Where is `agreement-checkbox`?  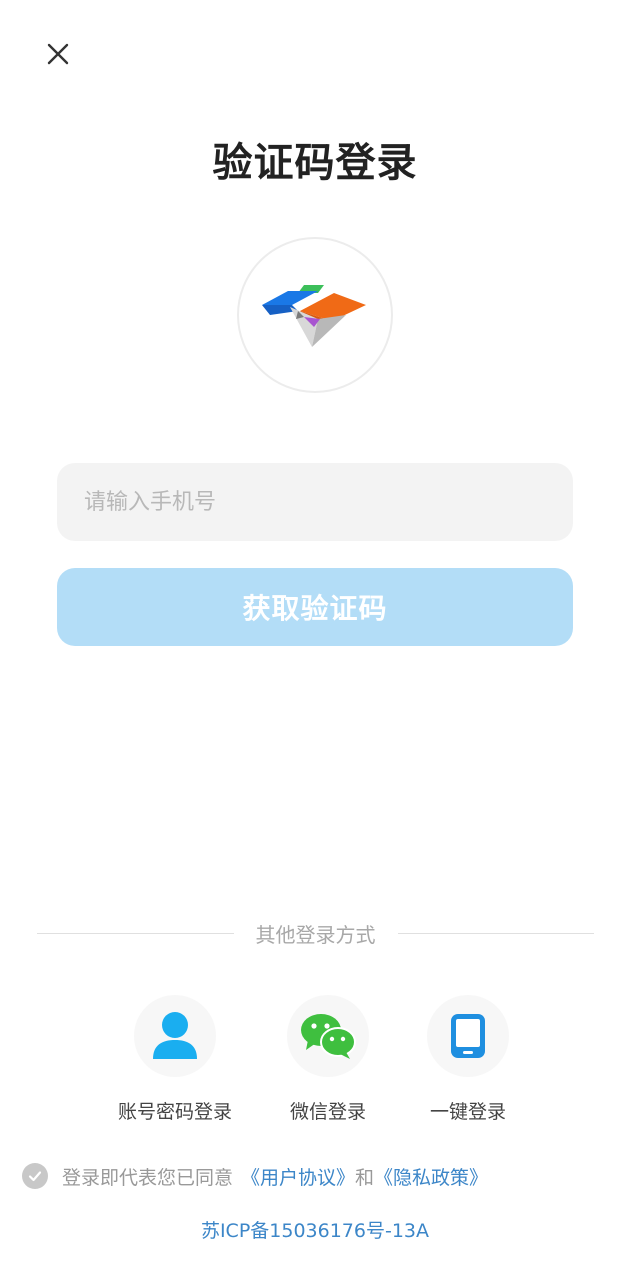 agreement-checkbox is located at coordinates (35, 1176).